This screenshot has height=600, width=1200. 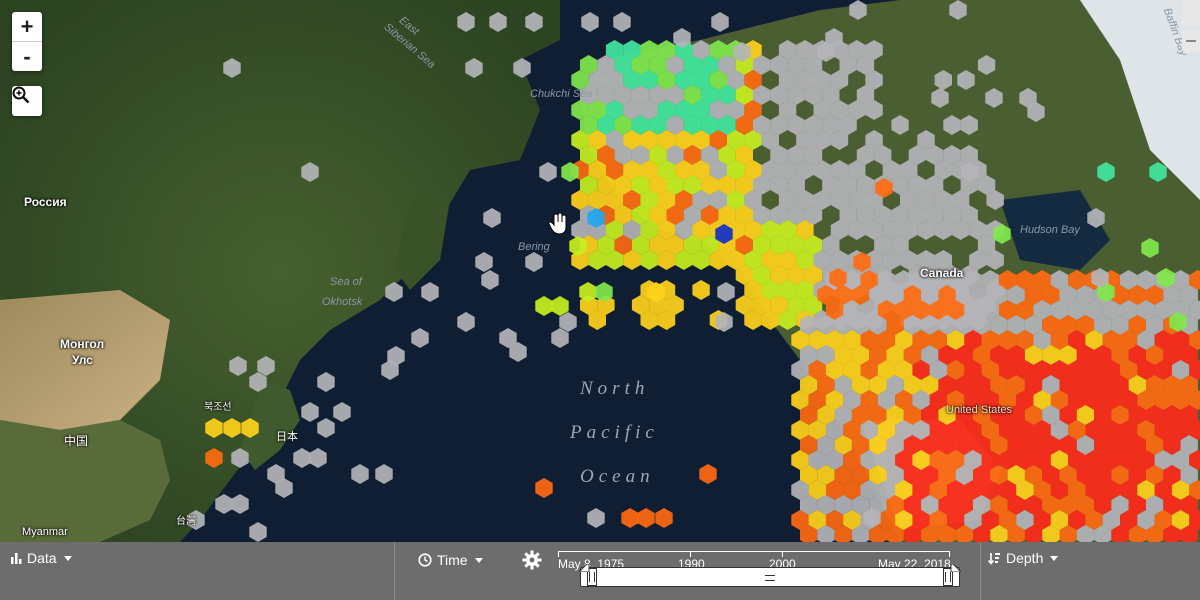 What do you see at coordinates (27, 26) in the screenshot?
I see `zoom-in-button: +` at bounding box center [27, 26].